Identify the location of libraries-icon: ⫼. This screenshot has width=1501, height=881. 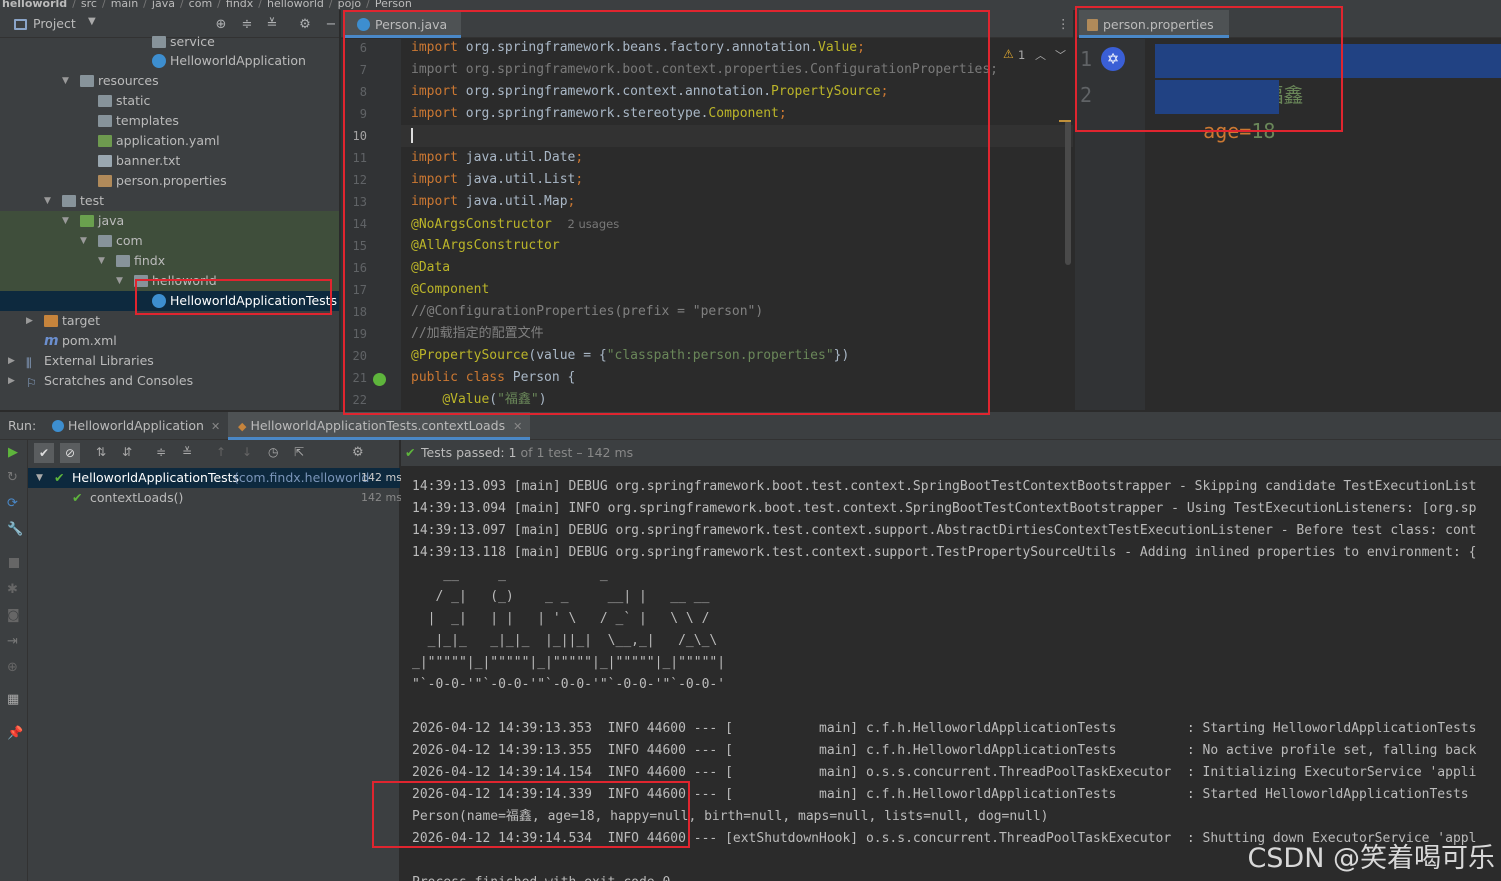
(29, 363).